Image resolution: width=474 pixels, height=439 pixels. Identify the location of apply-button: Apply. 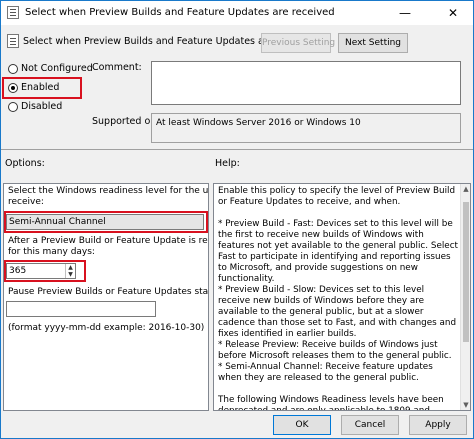
(438, 425).